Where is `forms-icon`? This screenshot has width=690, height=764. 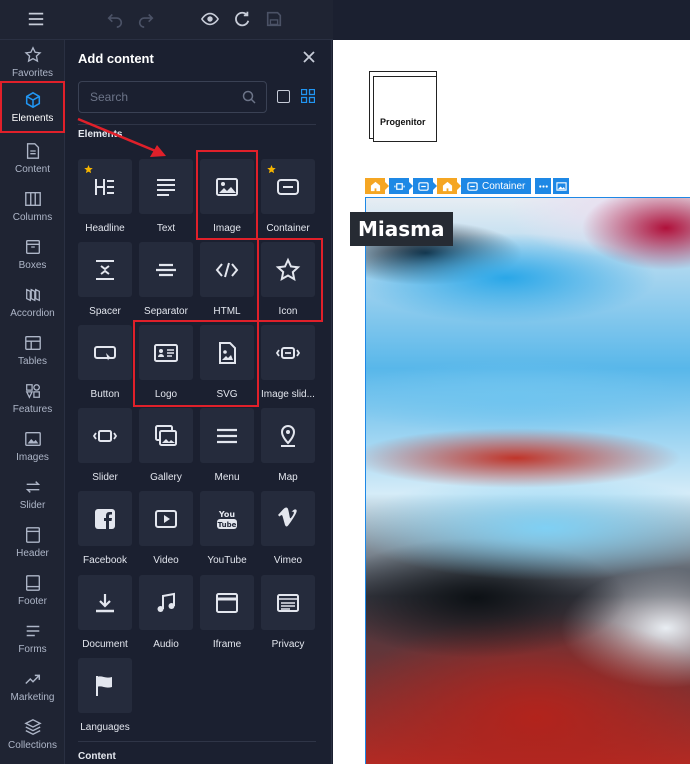
forms-icon is located at coordinates (33, 631).